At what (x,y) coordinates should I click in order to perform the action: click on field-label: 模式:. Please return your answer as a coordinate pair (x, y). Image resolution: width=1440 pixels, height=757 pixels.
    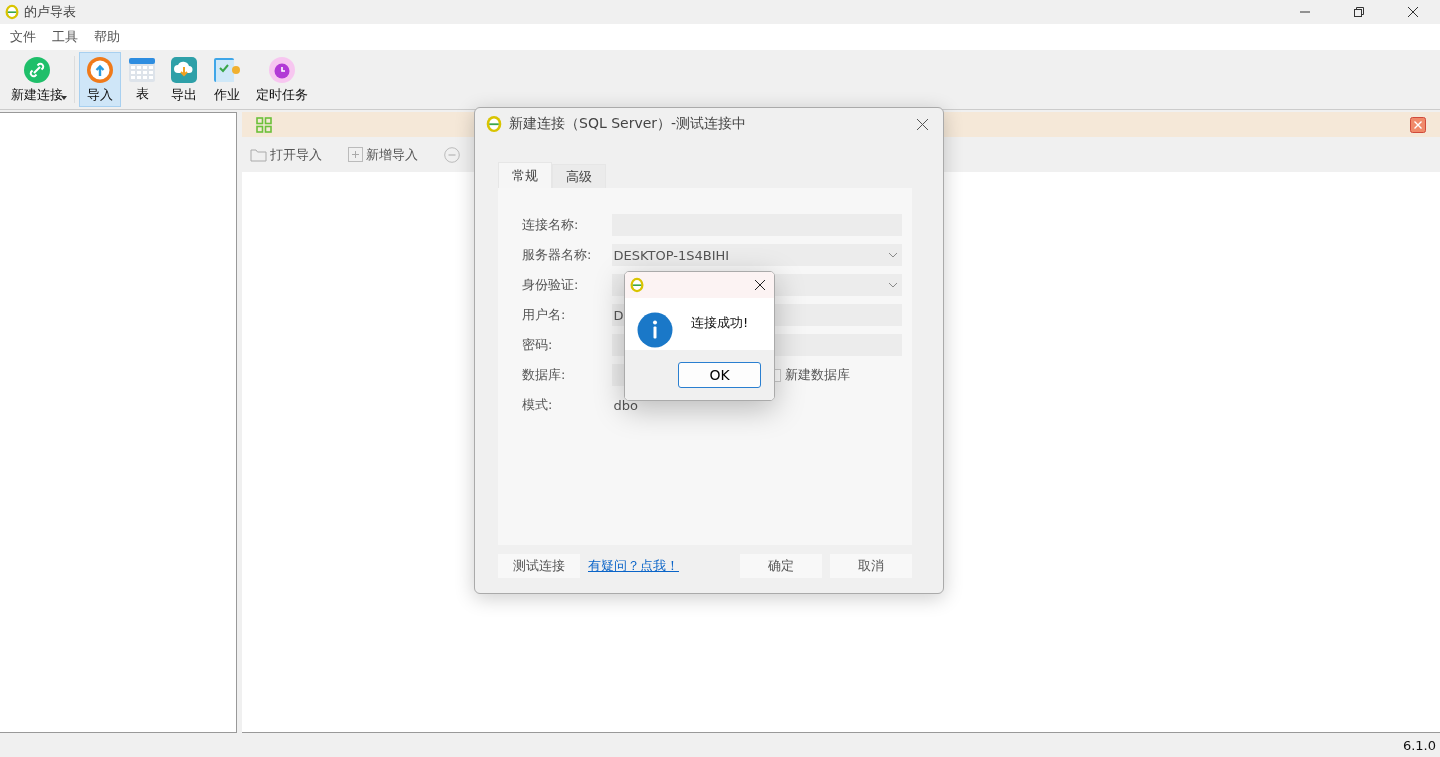
    Looking at the image, I should click on (538, 405).